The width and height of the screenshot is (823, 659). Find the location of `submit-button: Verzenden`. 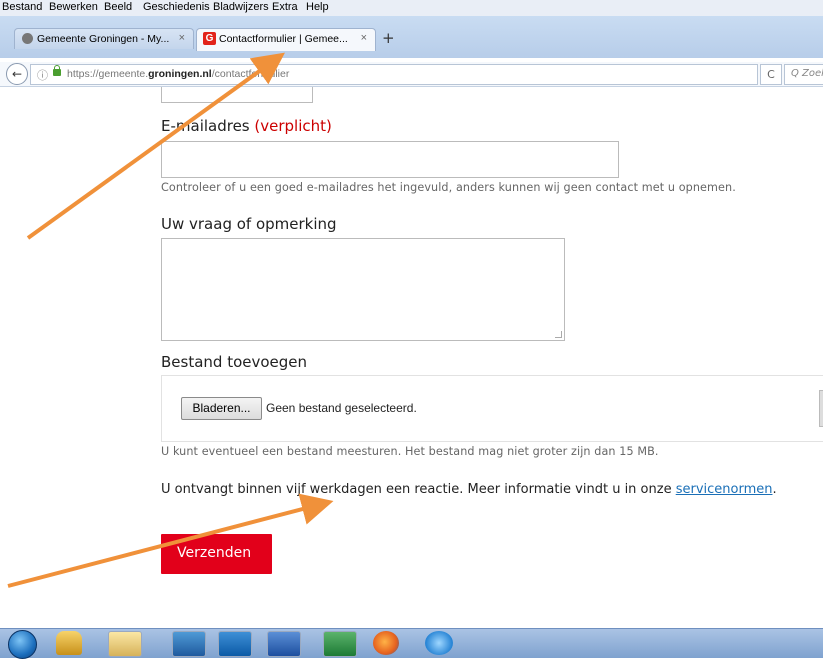

submit-button: Verzenden is located at coordinates (216, 554).